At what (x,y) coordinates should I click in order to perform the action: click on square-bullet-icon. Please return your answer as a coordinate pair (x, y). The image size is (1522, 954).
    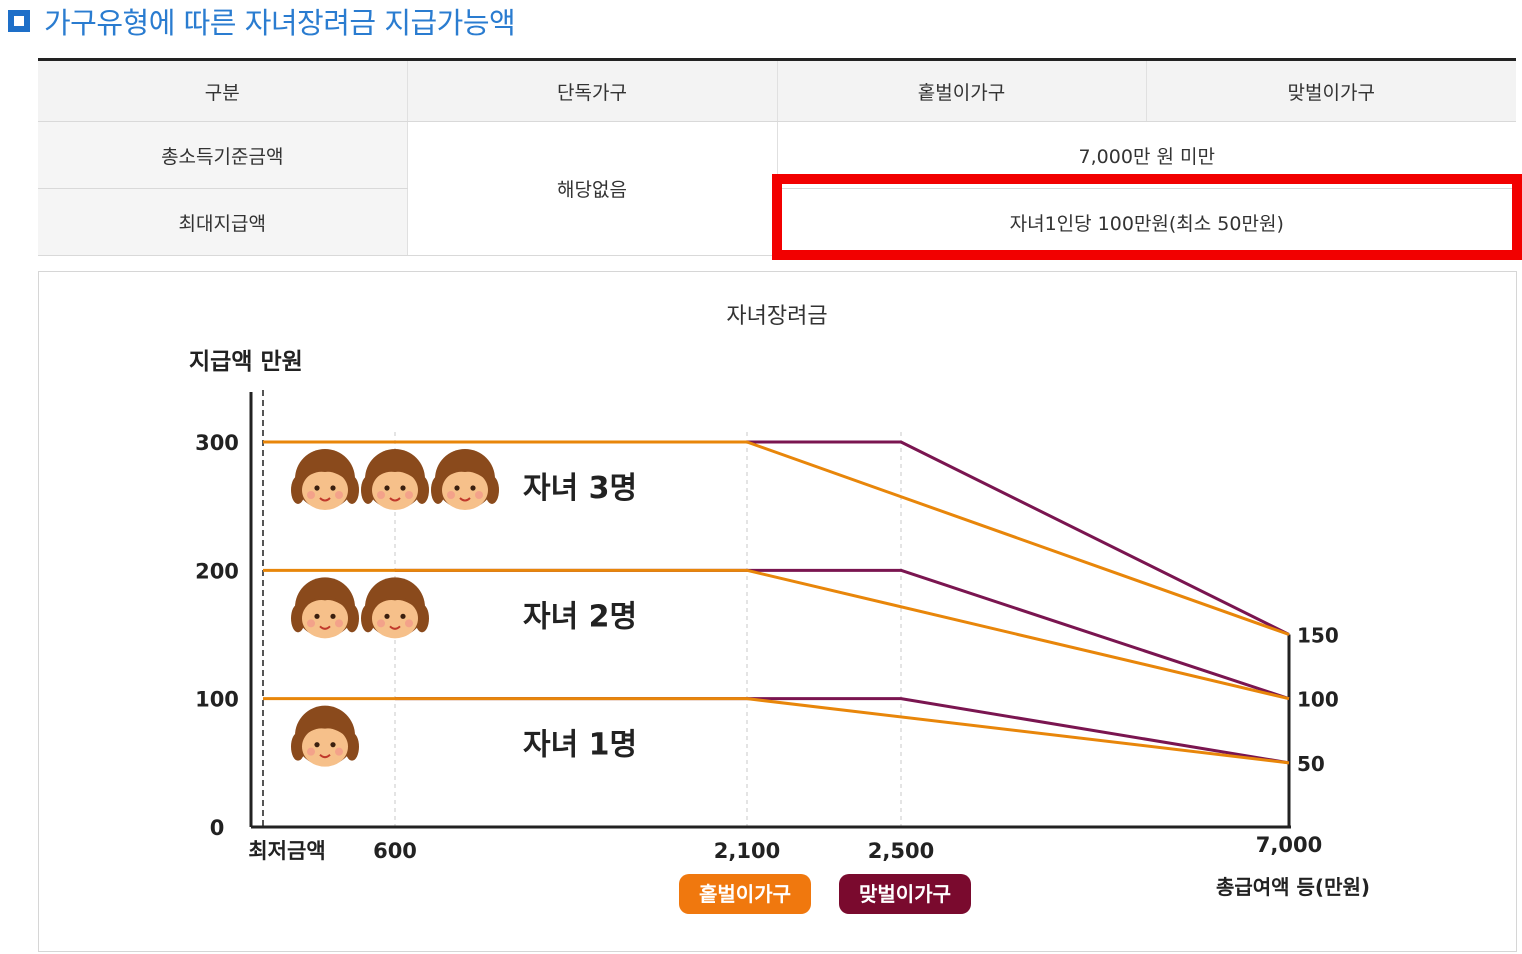
    Looking at the image, I should click on (19, 21).